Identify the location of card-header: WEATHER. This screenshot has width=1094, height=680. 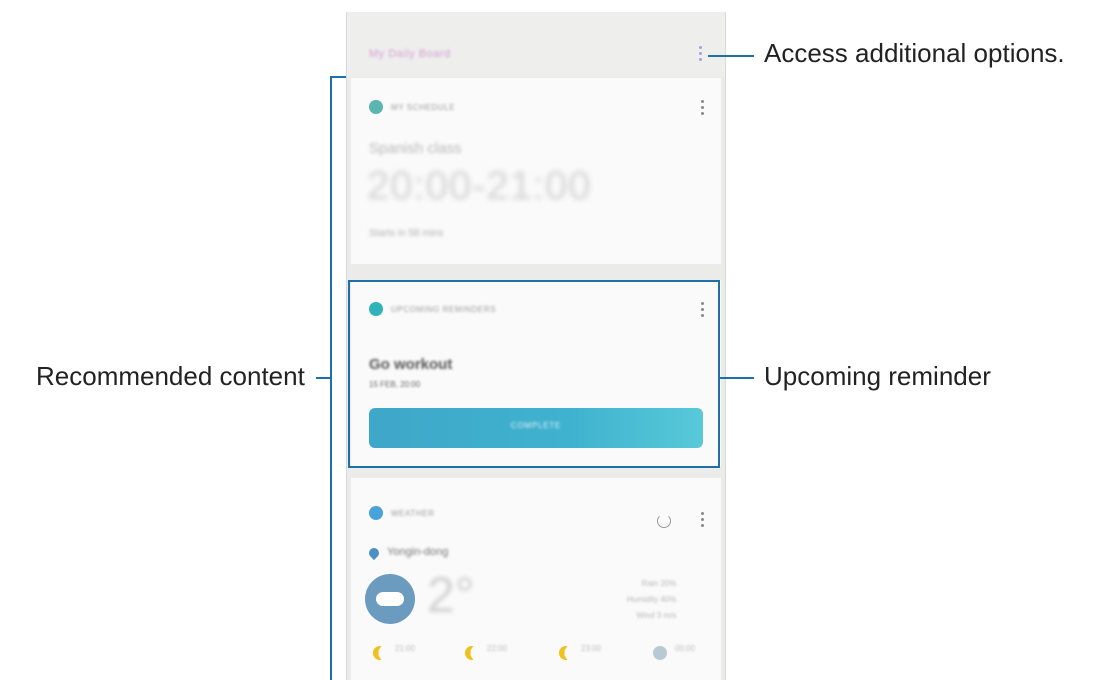
(413, 513).